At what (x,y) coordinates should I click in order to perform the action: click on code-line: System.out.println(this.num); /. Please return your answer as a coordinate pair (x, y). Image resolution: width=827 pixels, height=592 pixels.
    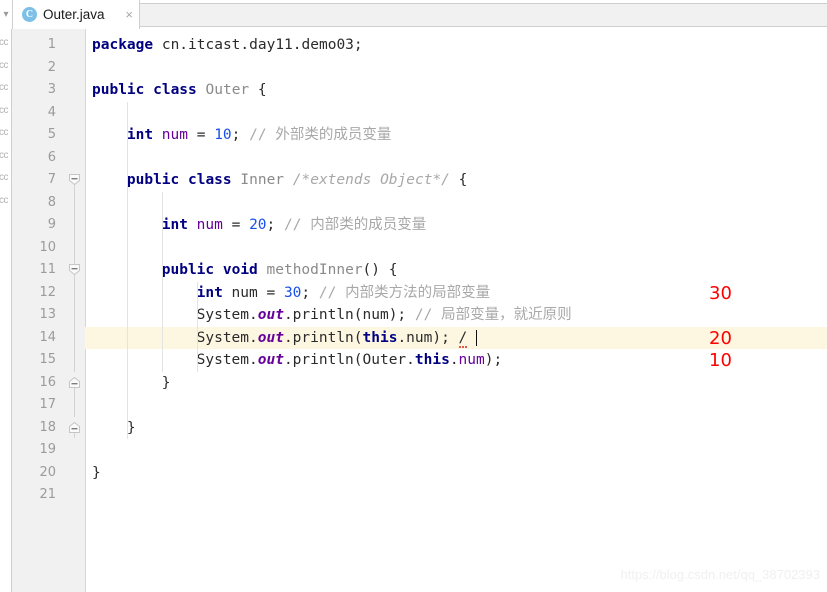
    Looking at the image, I should click on (336, 338).